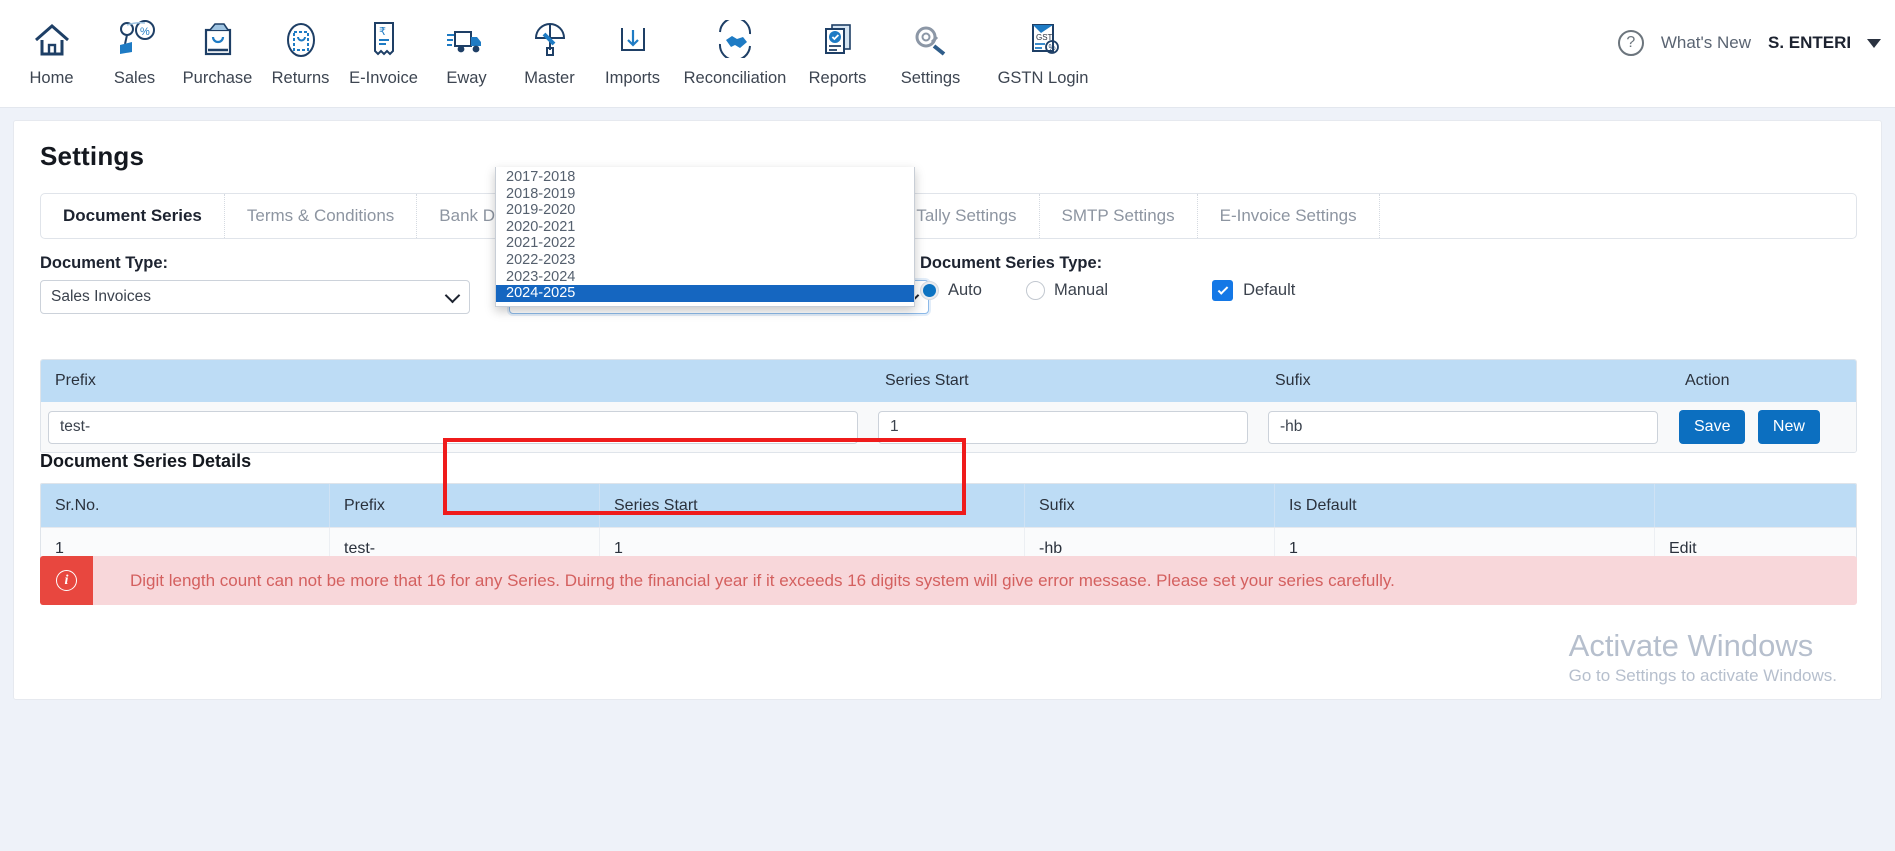 This screenshot has width=1895, height=851. Describe the element at coordinates (837, 78) in the screenshot. I see `nav-label: Reports` at that location.